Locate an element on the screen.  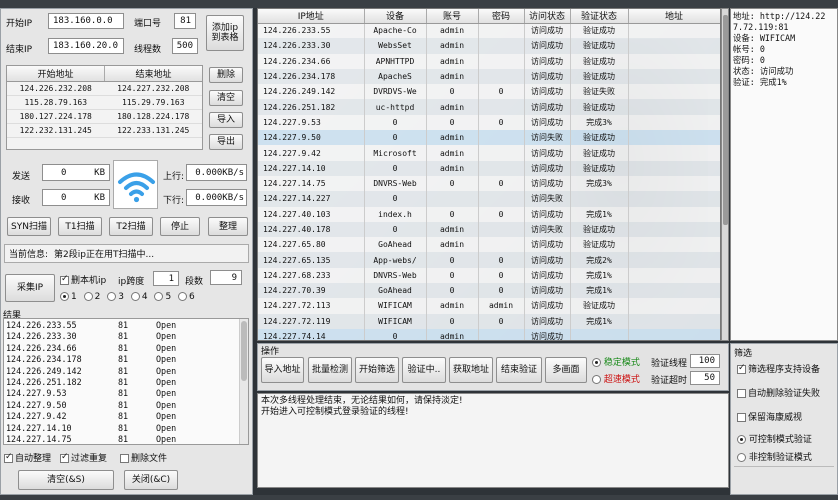
filter-opt4-radio is located at coordinates (741, 439).